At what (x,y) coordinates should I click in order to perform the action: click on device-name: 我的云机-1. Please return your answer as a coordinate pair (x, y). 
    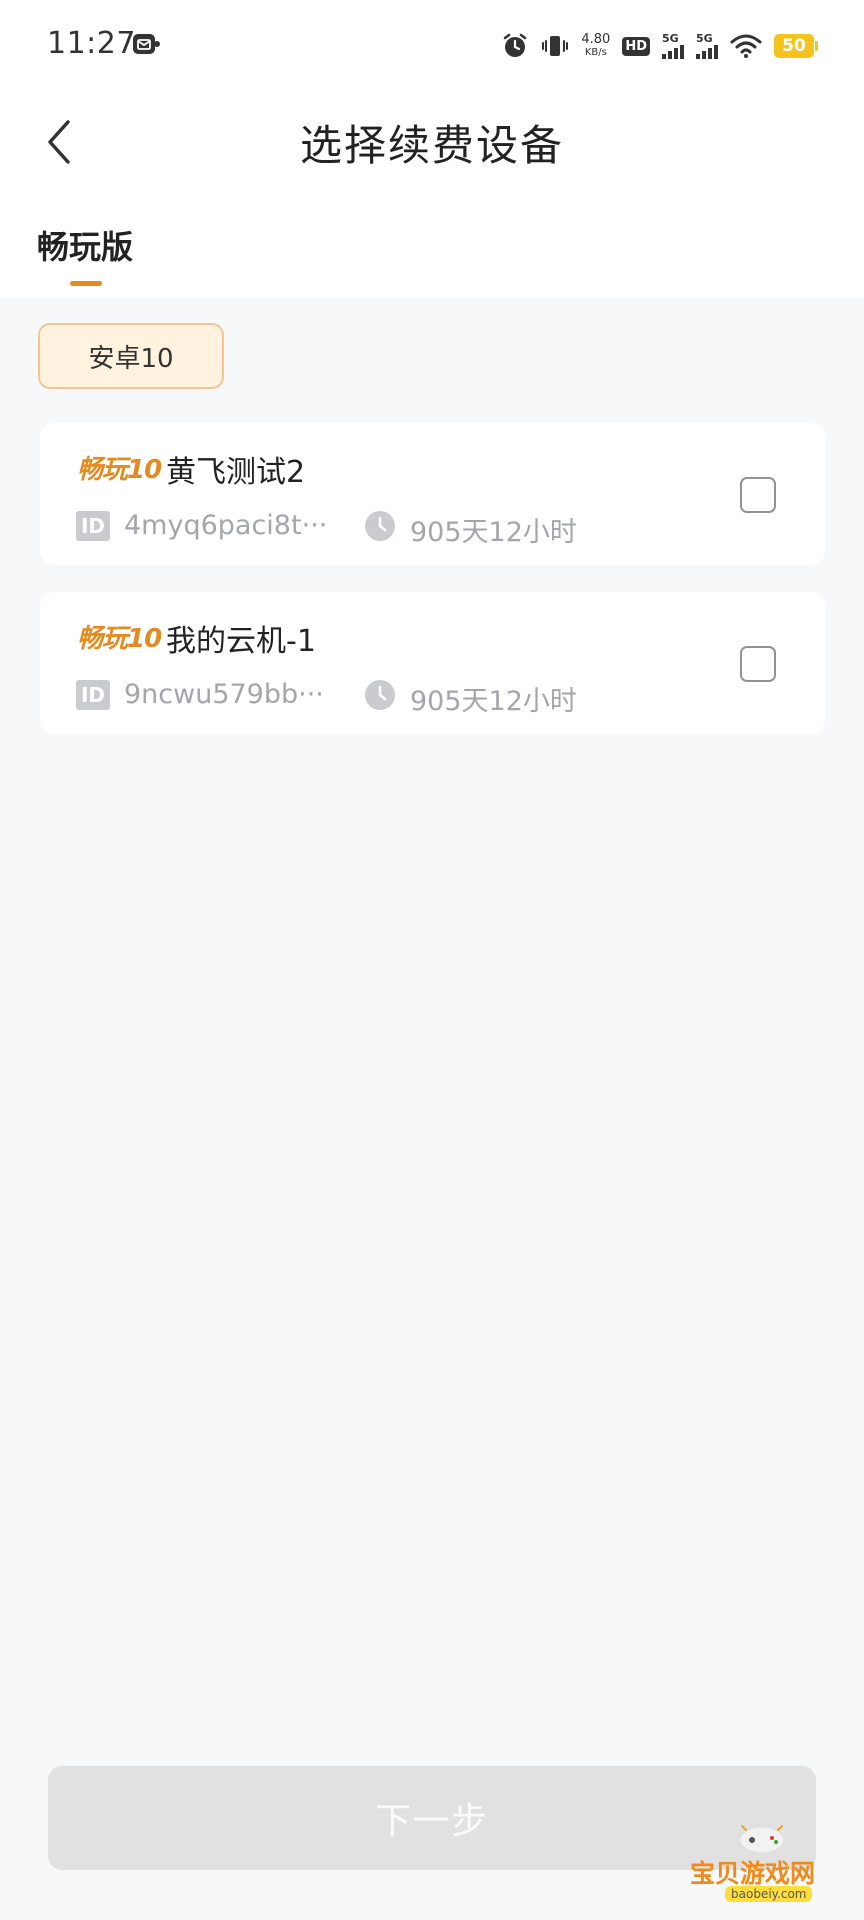
    Looking at the image, I should click on (241, 641).